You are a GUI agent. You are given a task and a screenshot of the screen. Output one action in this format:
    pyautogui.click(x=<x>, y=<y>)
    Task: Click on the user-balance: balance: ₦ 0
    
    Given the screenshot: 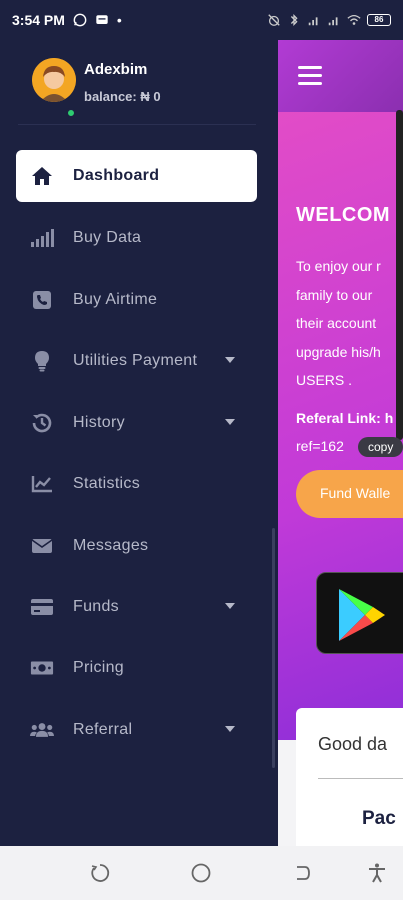 What is the action you would take?
    pyautogui.click(x=122, y=96)
    